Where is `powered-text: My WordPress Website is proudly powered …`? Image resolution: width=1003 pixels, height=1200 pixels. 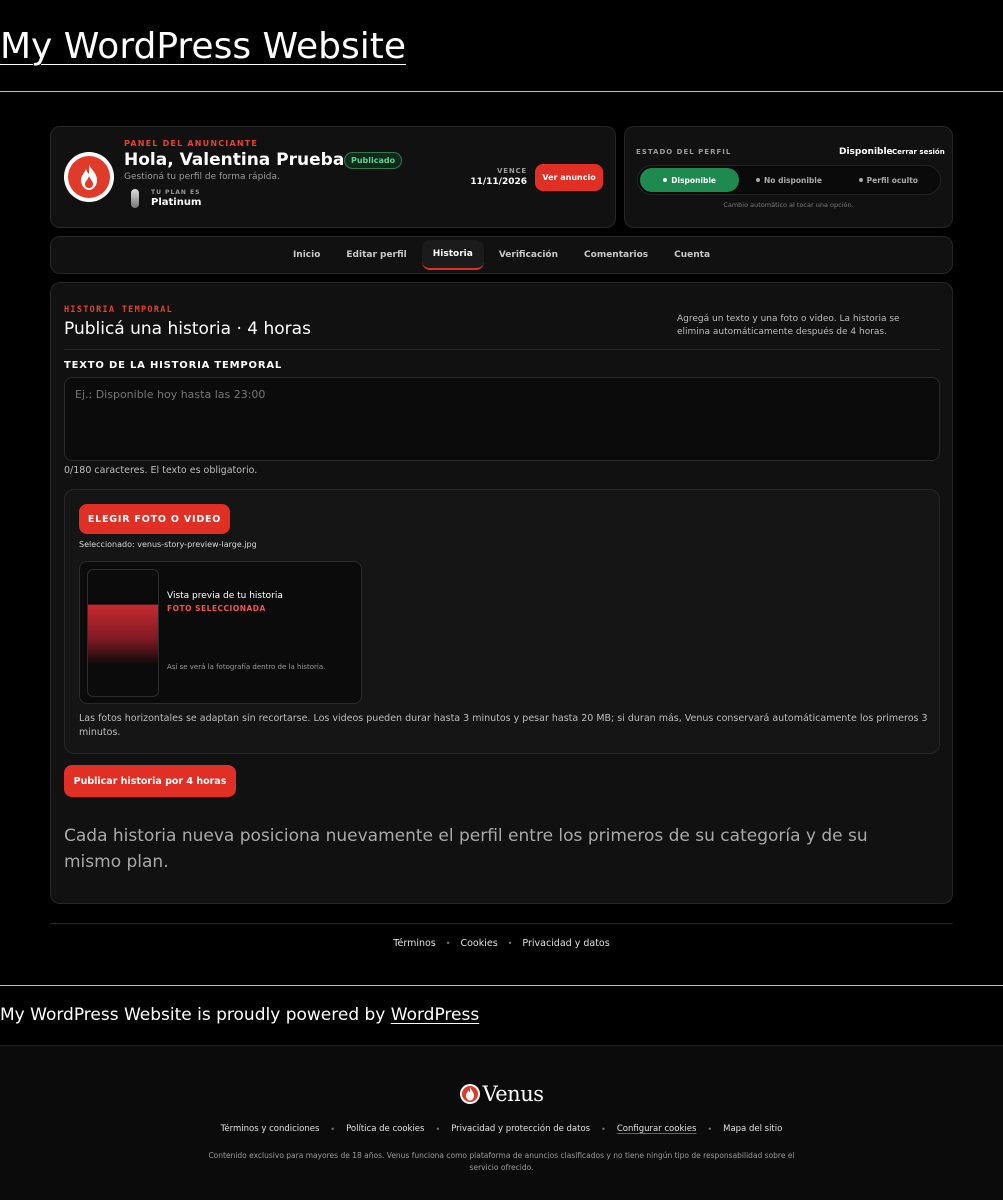
powered-text: My WordPress Website is proudly powered … is located at coordinates (195, 1015).